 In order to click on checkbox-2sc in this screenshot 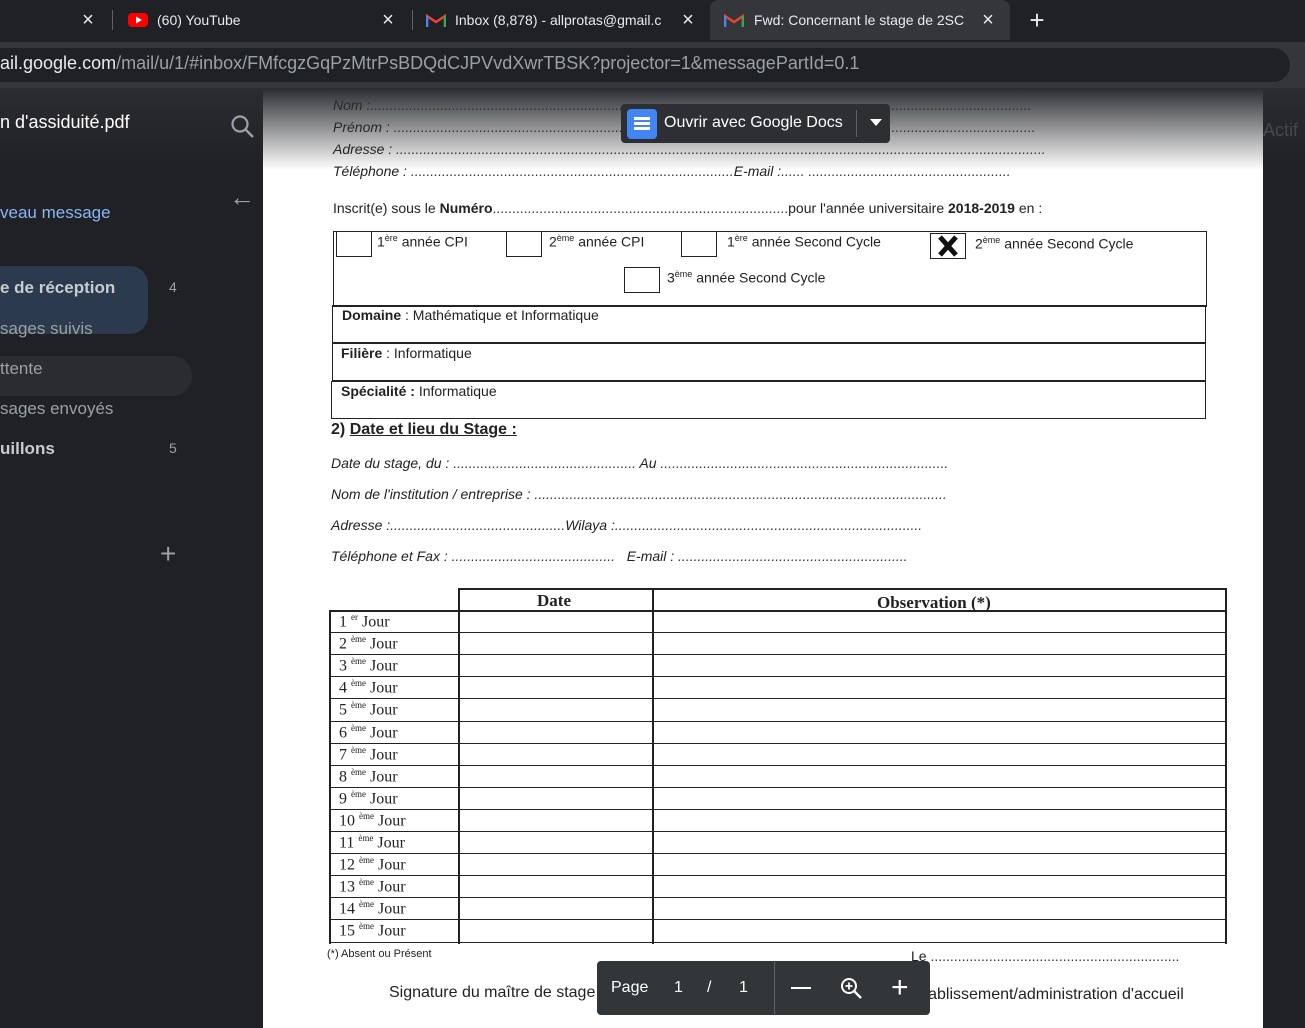, I will do `click(948, 246)`.